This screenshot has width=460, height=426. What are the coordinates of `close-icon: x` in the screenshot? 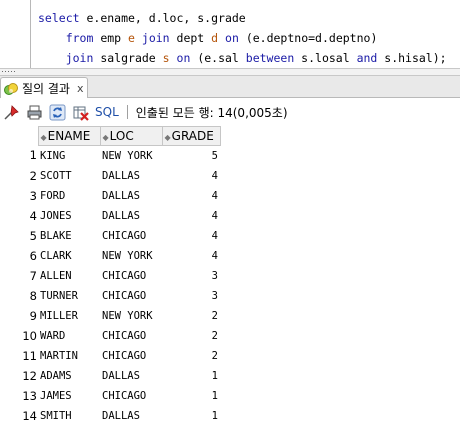 It's located at (80, 88).